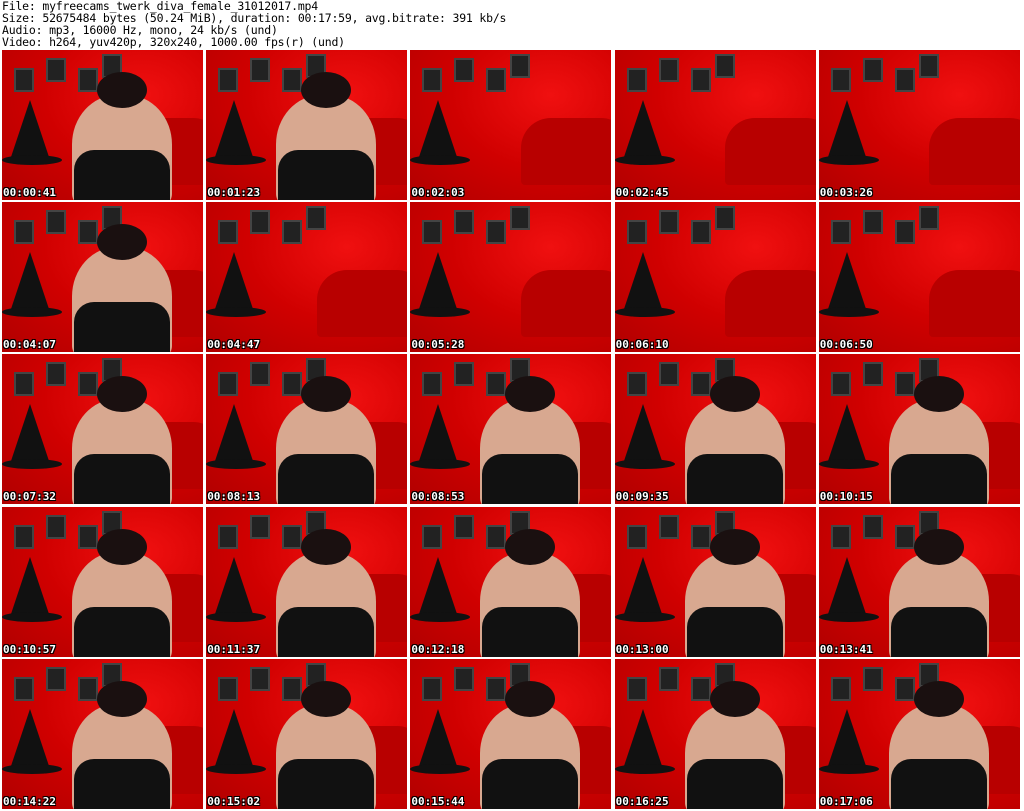  Describe the element at coordinates (511, 733) in the screenshot. I see `video-thumbnail: 00:15:44` at that location.